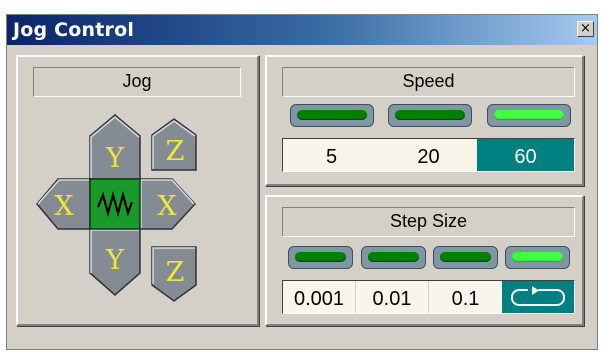  Describe the element at coordinates (525, 155) in the screenshot. I see `speed-option-60: 60` at that location.